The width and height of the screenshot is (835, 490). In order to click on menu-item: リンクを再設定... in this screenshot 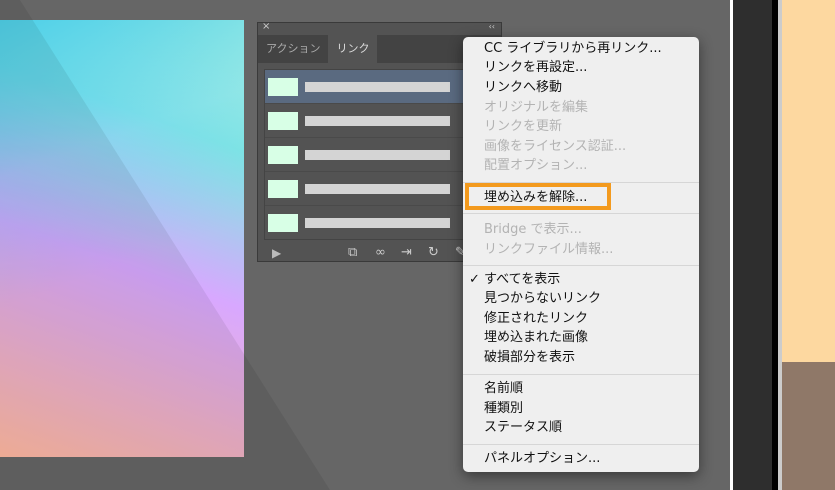, I will do `click(535, 68)`.